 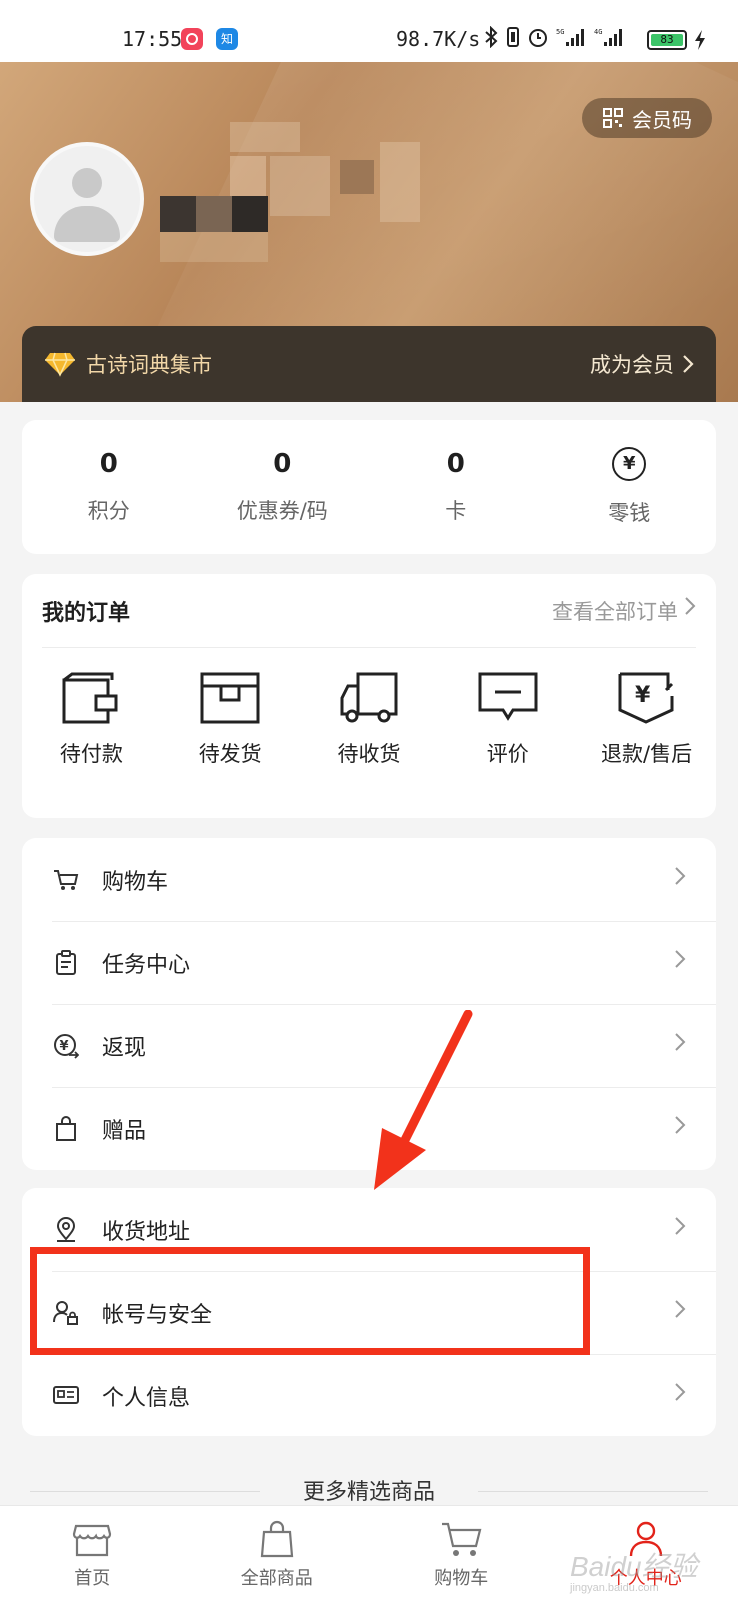 I want to click on nav-all-products: 全部商品, so click(x=277, y=1553).